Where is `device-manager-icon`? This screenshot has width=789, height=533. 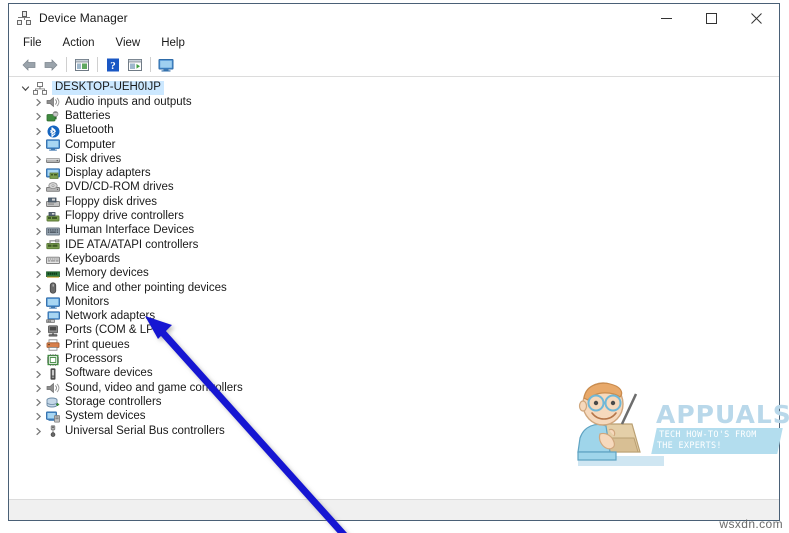 device-manager-icon is located at coordinates (24, 18).